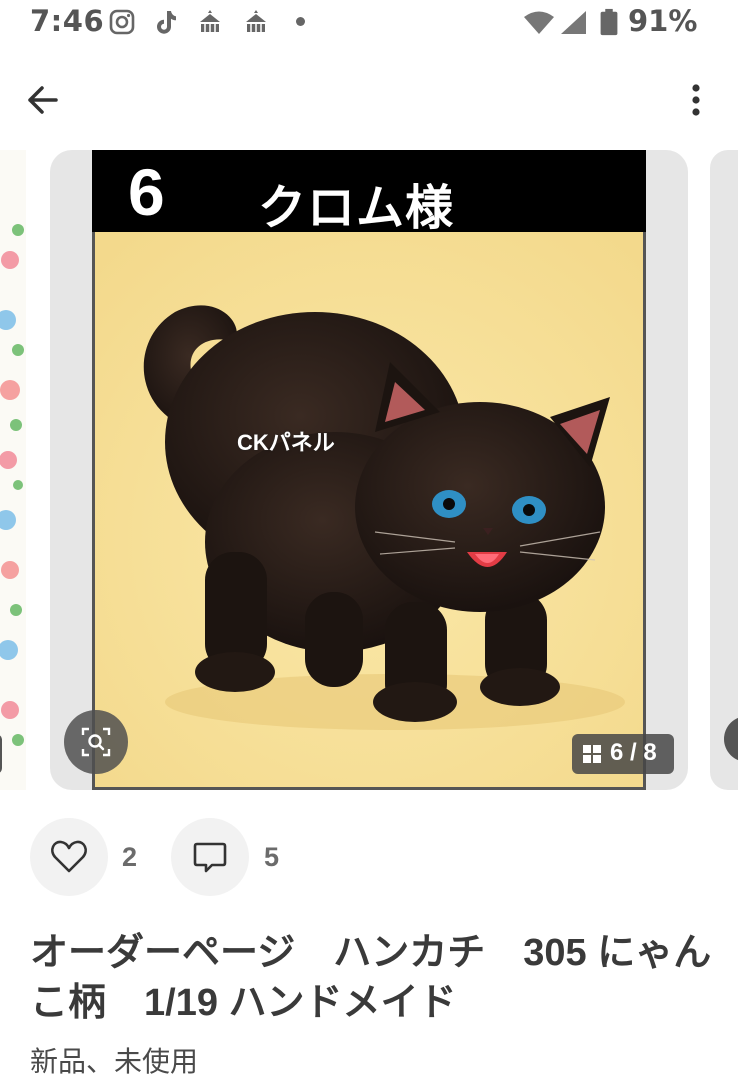  I want to click on battery-percentage: 91%, so click(663, 21).